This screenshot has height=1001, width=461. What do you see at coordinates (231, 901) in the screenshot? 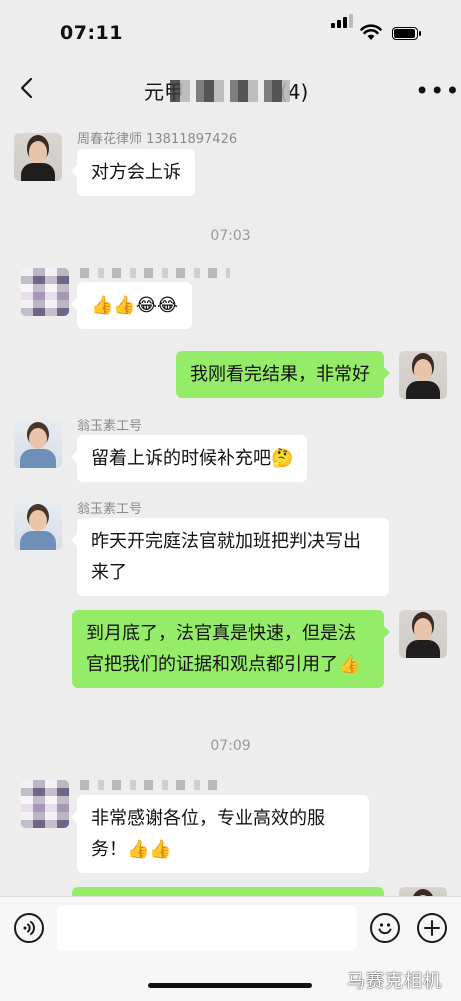
I see `message-bubble-self-partial` at bounding box center [231, 901].